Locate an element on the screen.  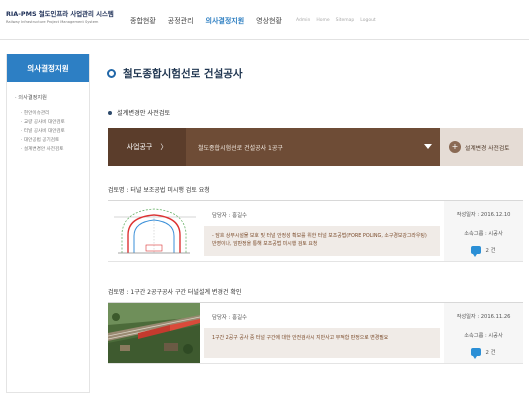
project-select: 철도종합시험선로 건설공사 1공구 is located at coordinates (313, 147).